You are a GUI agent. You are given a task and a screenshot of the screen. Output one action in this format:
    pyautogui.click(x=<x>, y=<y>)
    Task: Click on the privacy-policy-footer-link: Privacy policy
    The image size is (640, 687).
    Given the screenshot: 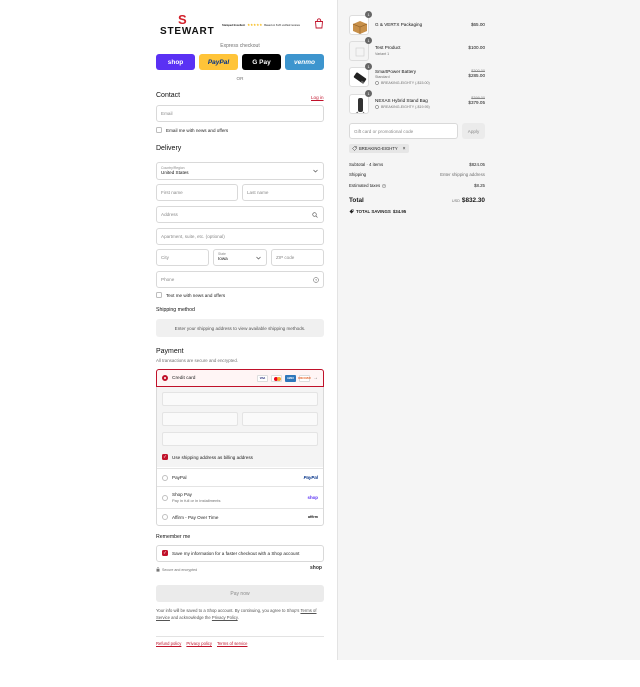 What is the action you would take?
    pyautogui.click(x=199, y=643)
    